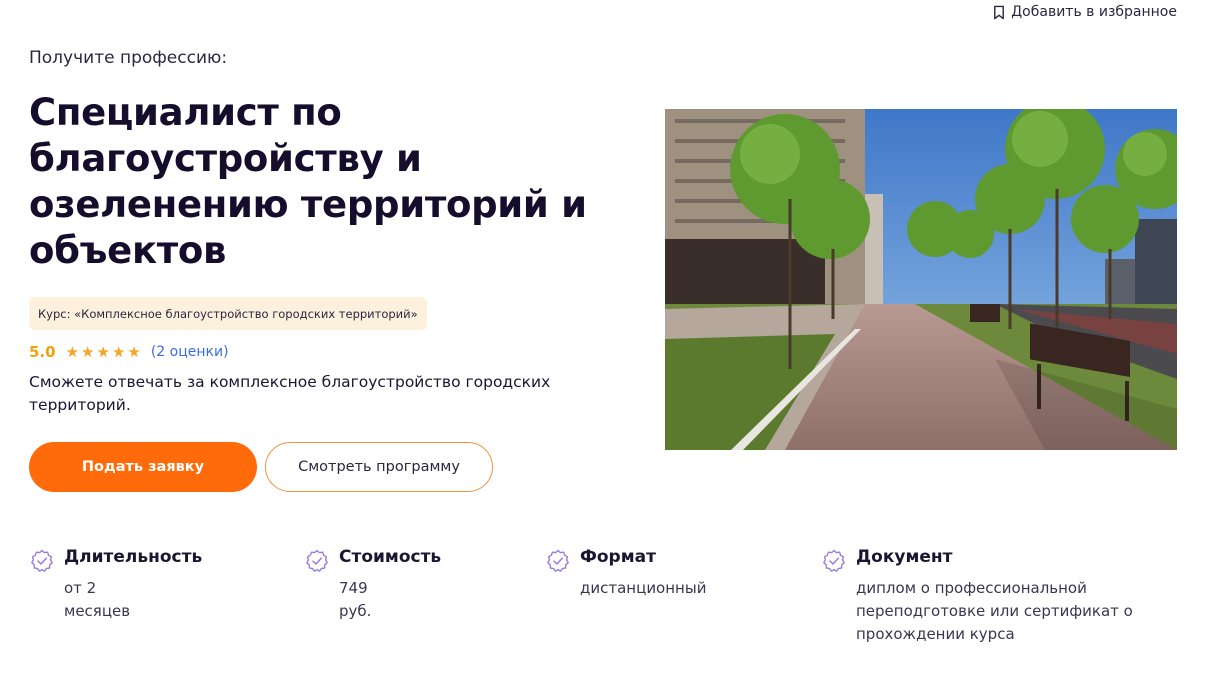 The height and width of the screenshot is (673, 1209). What do you see at coordinates (143, 467) in the screenshot?
I see `apply-button: Подать заявку` at bounding box center [143, 467].